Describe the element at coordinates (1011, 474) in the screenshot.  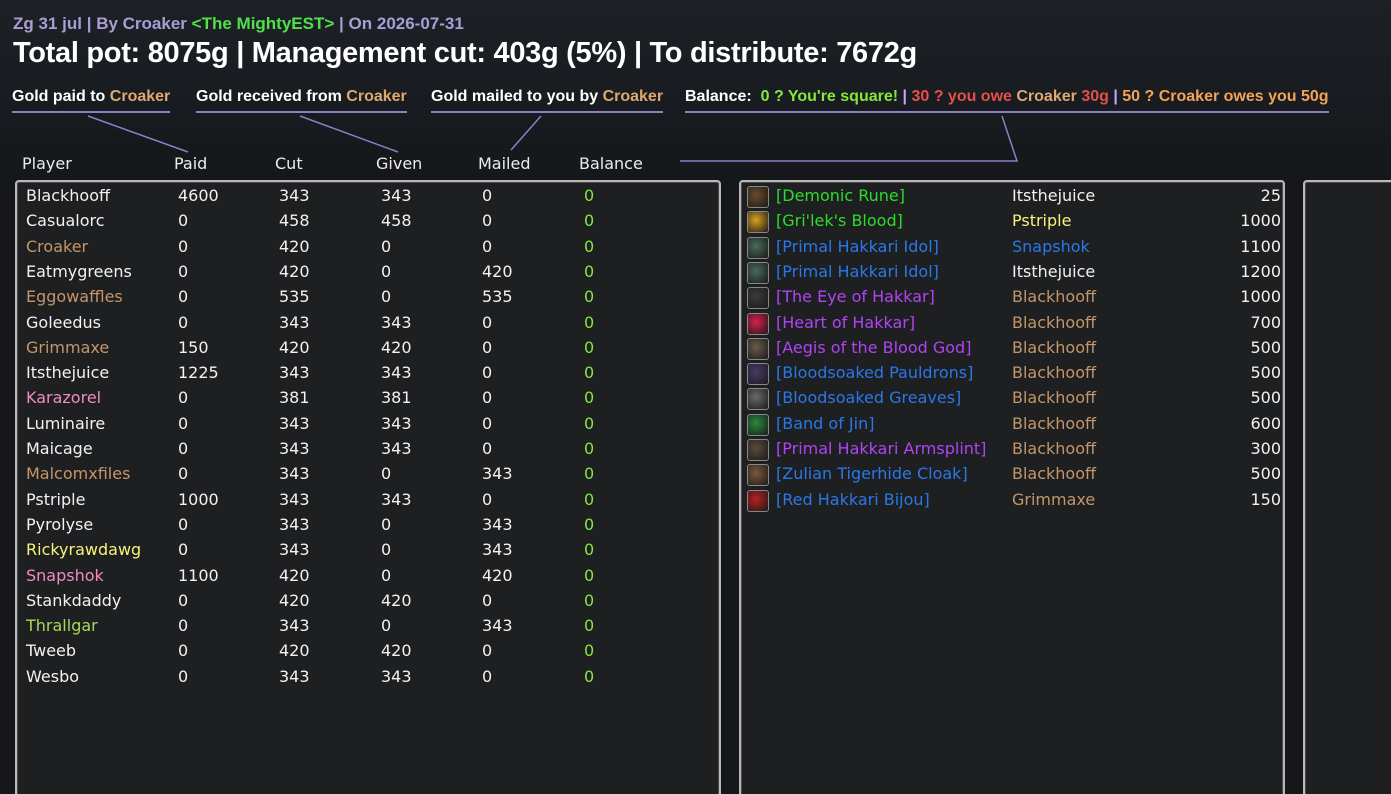
I see `loot-row: [Zulian Tigerhide Cloak] Blackhooff 500` at that location.